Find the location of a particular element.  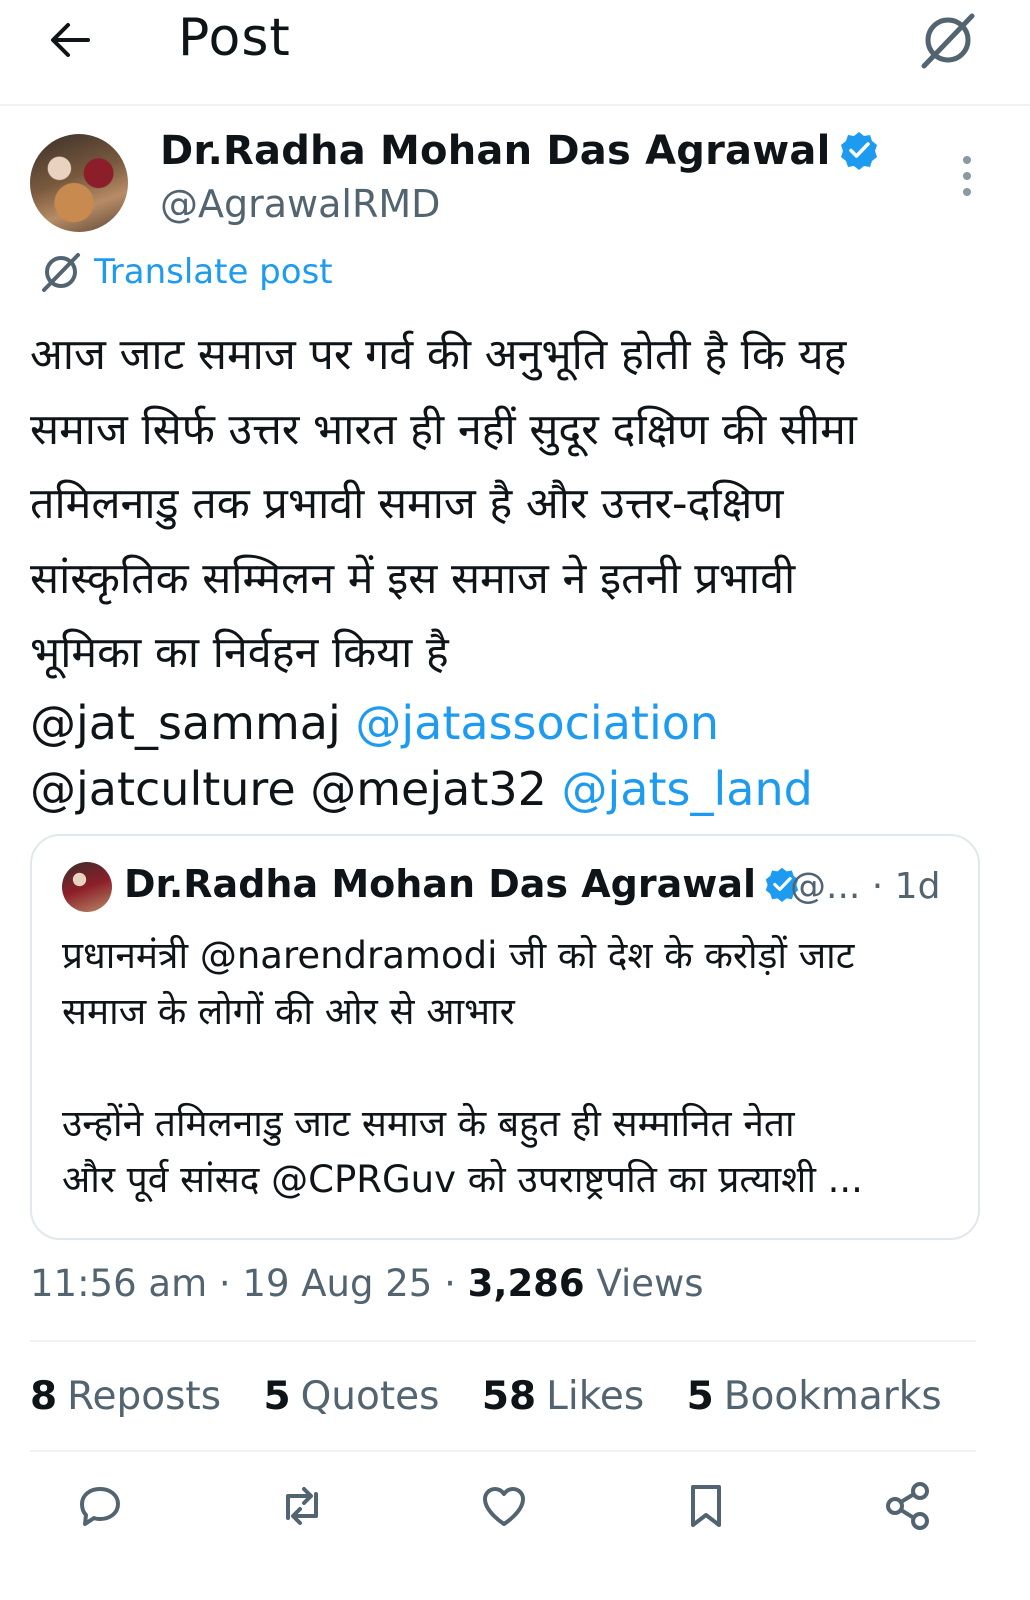

stat-bookmarks: 5 Bookmarks is located at coordinates (814, 1396).